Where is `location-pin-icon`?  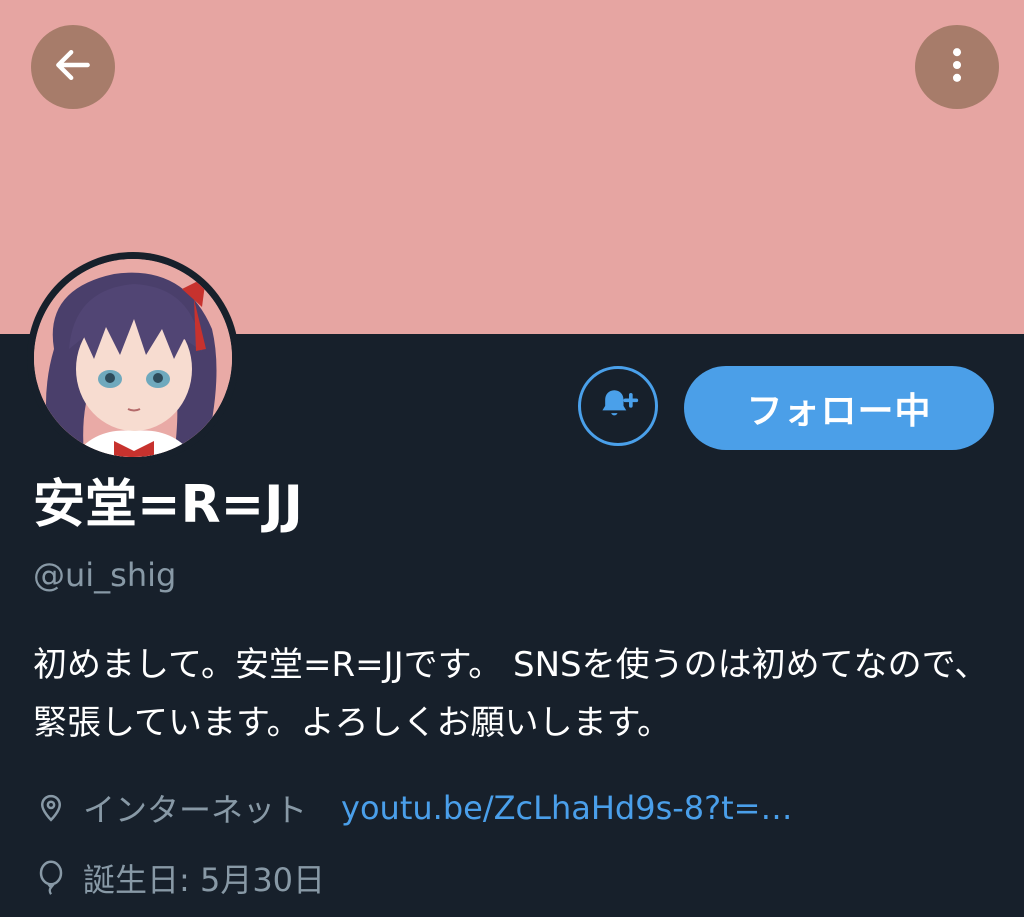
location-pin-icon is located at coordinates (51, 808).